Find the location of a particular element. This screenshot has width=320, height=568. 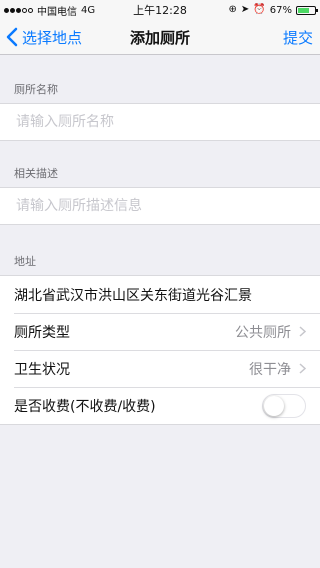

alarm-icon: ⏰ is located at coordinates (259, 9).